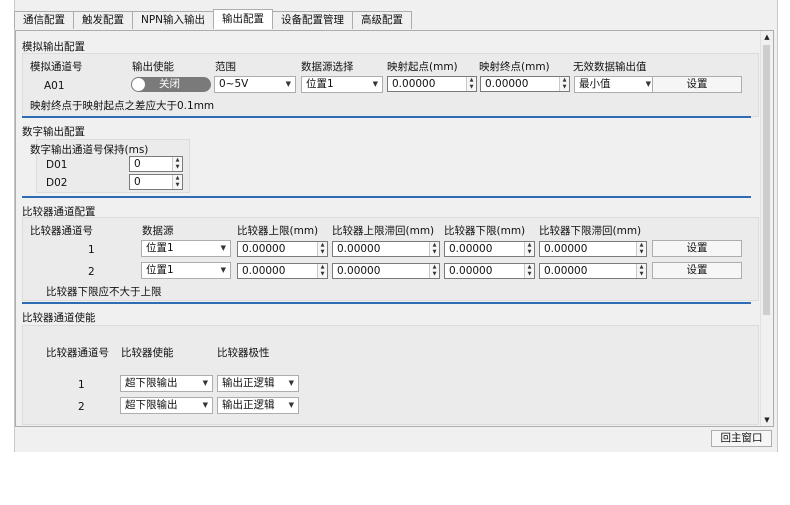 The width and height of the screenshot is (790, 505). I want to click on comparator1-lower-input: 0.00000 ▲ ▼, so click(489, 249).